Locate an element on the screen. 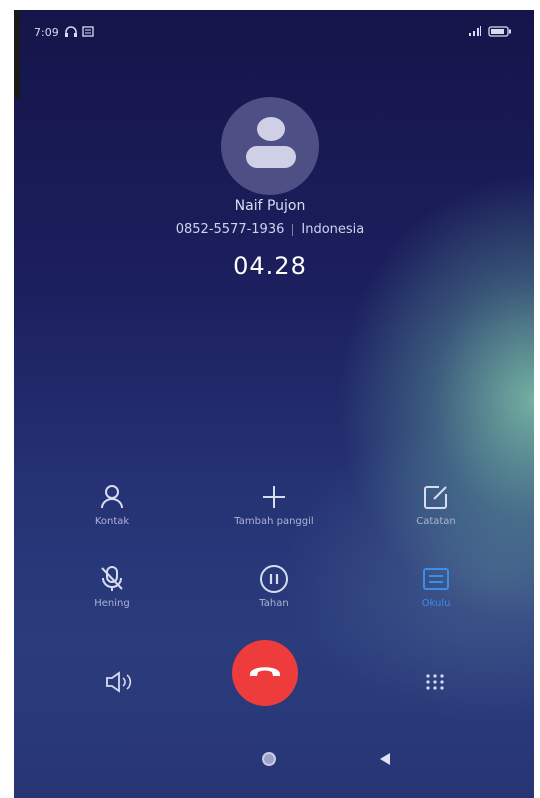 This screenshot has width=540, height=798. hold-label: Tahan is located at coordinates (274, 603).